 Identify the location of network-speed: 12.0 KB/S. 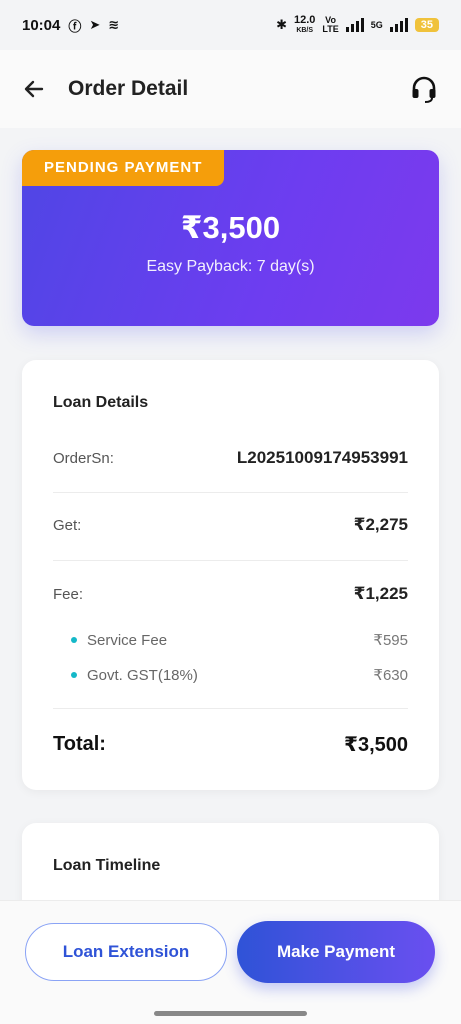
(304, 24).